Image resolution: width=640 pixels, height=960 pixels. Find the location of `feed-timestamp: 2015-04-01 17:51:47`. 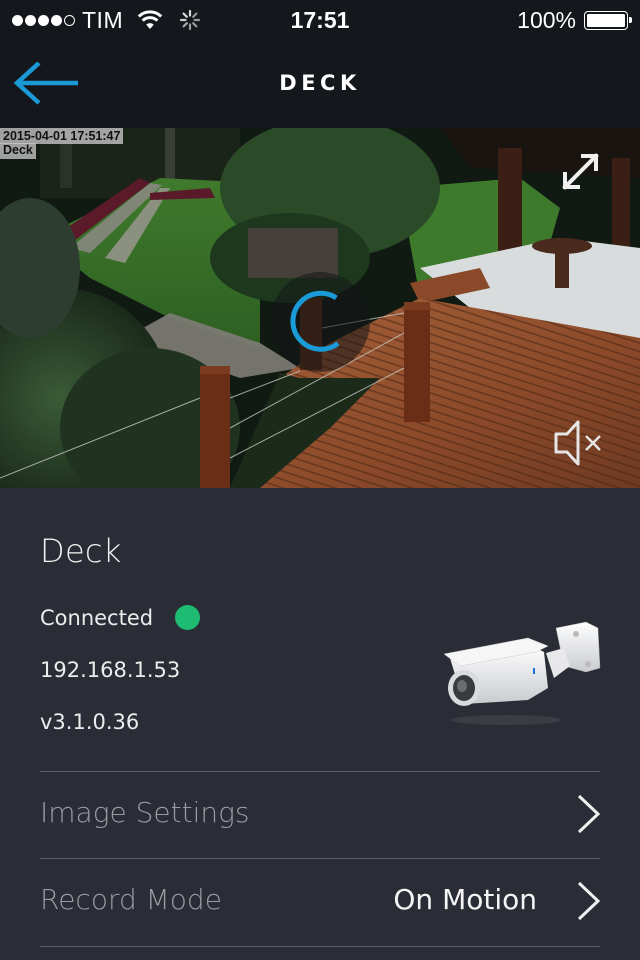

feed-timestamp: 2015-04-01 17:51:47 is located at coordinates (62, 136).